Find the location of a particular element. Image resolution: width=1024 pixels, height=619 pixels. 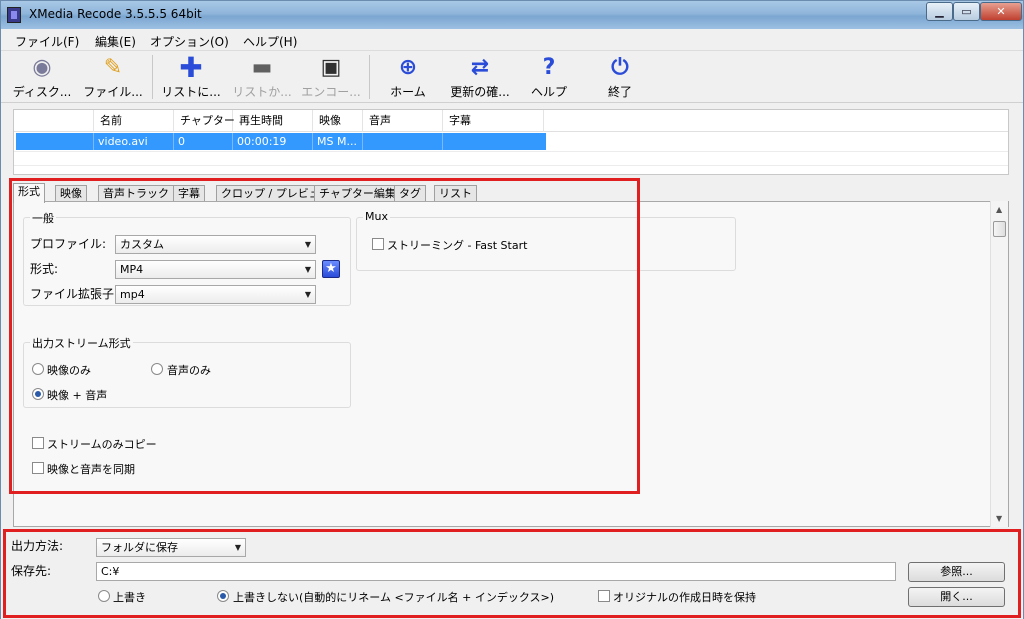

minimize-icon: ▁ is located at coordinates (939, 11).